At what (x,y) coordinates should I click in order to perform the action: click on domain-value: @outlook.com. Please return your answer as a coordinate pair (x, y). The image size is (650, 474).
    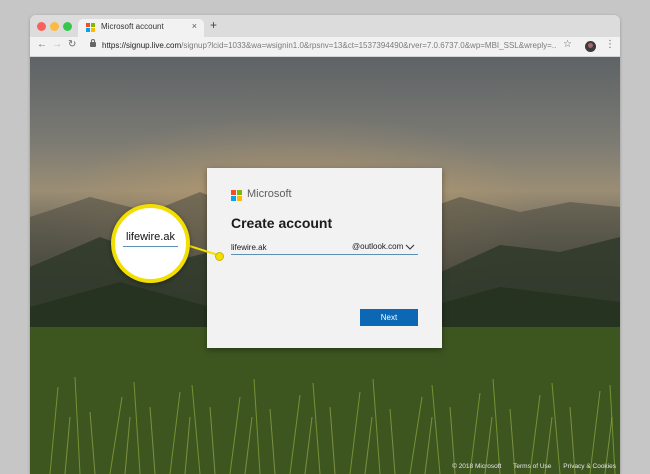
    Looking at the image, I should click on (378, 246).